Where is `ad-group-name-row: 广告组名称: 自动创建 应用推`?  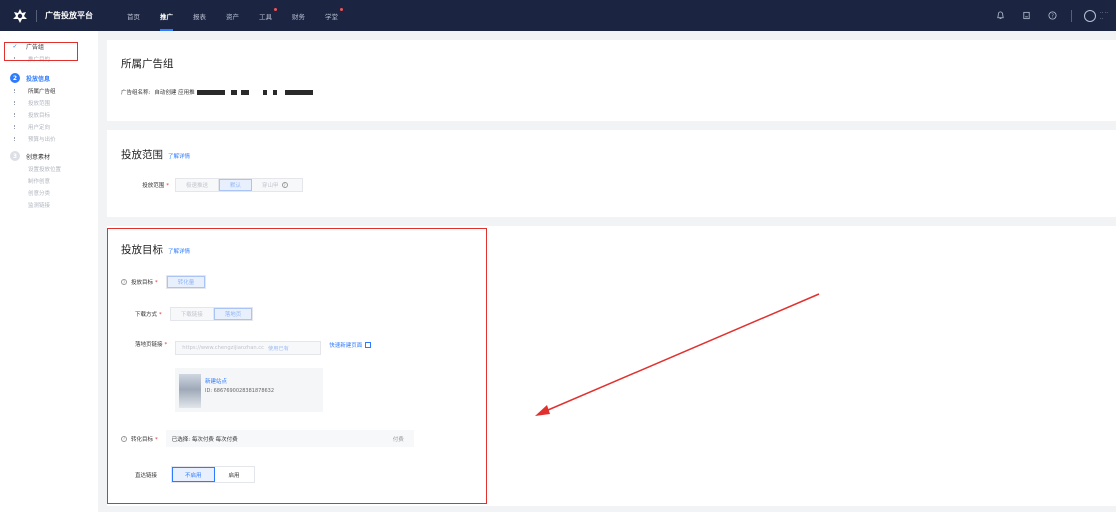
ad-group-name-row: 广告组名称: 自动创建 应用推 is located at coordinates (217, 92).